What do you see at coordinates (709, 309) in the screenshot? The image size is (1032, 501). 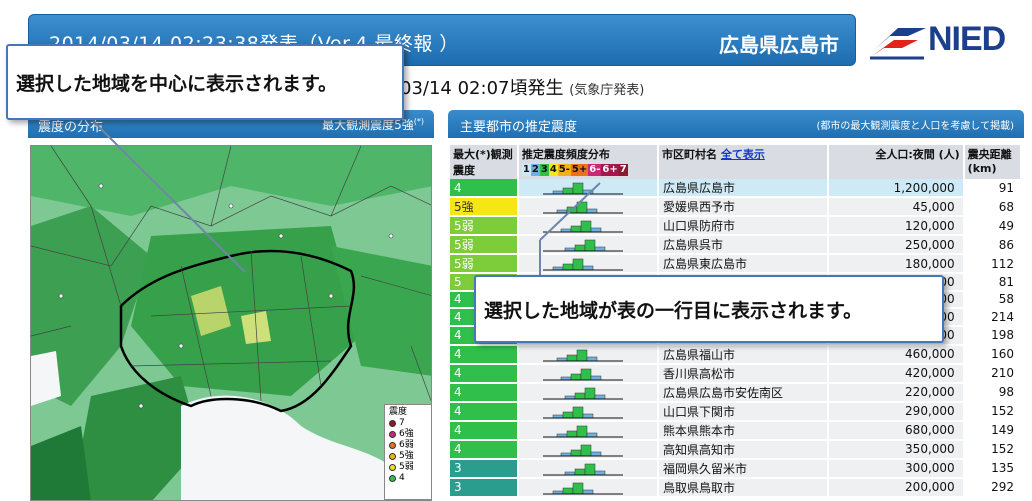 I see `callout-table-first-row: 選択した地域が表の一行目に表示されます。` at bounding box center [709, 309].